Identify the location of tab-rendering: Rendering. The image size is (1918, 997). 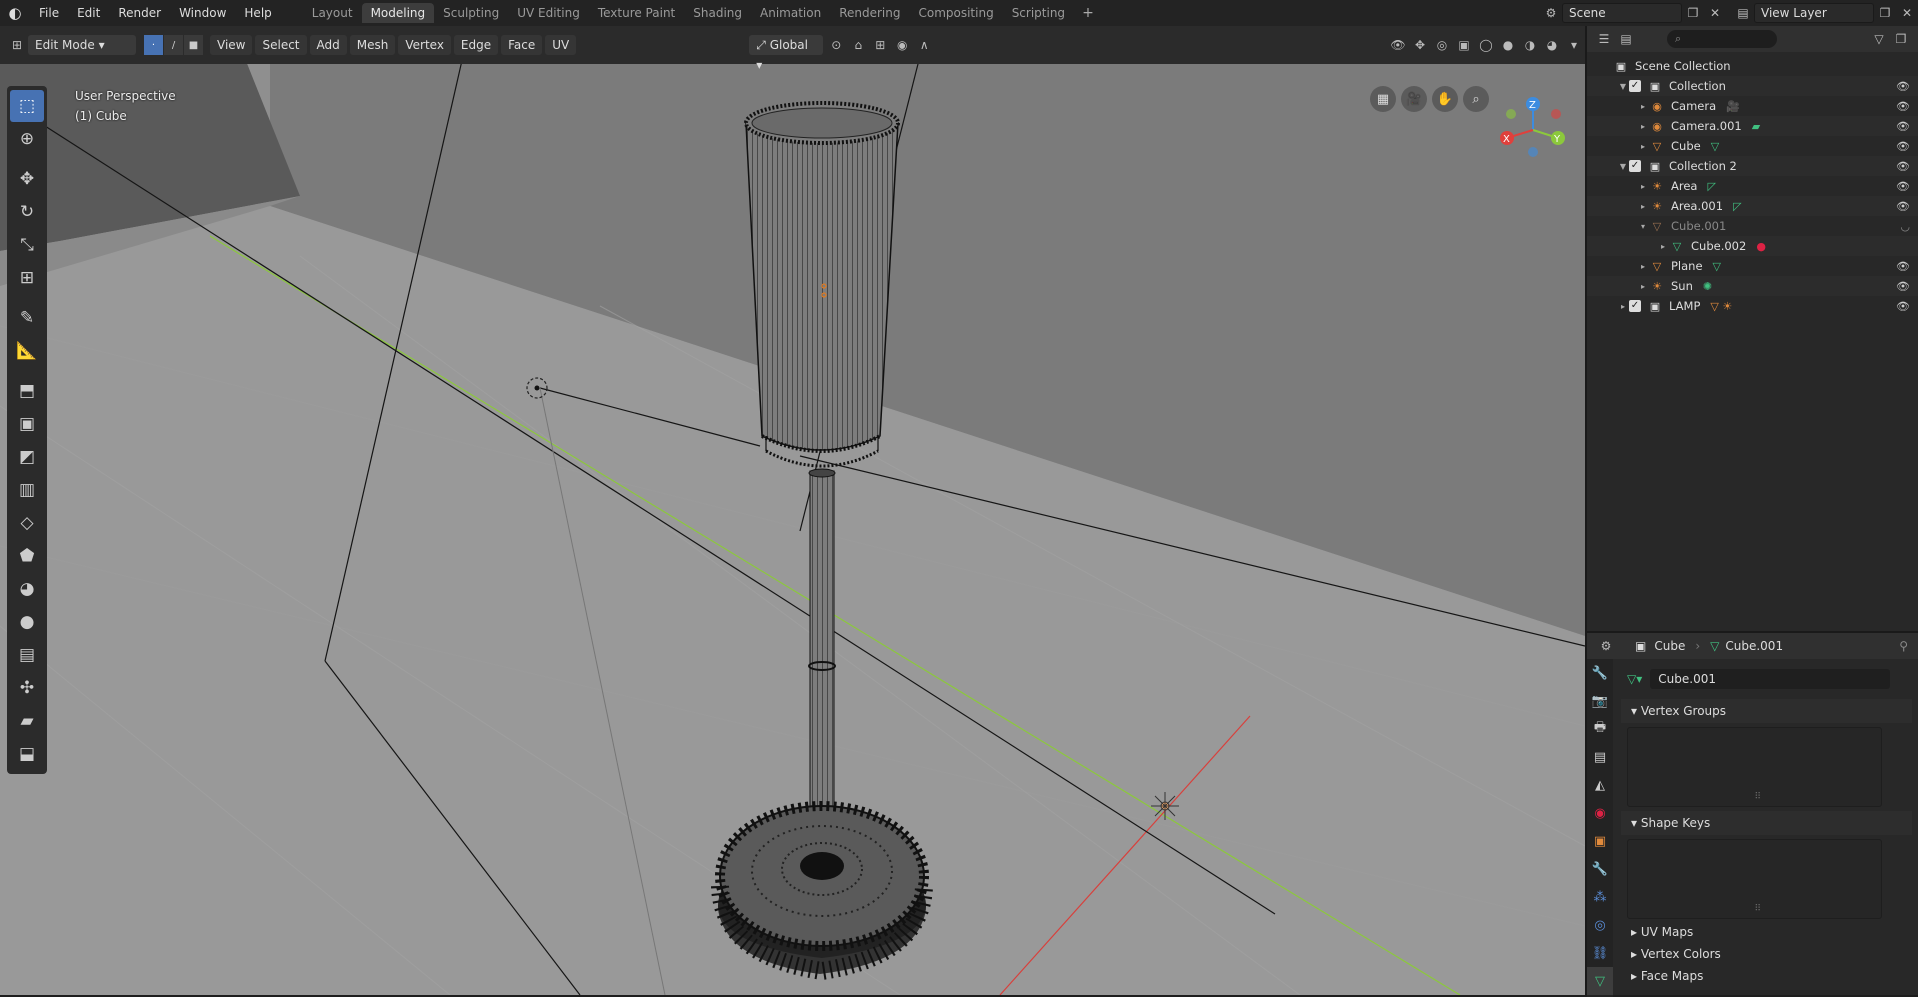
(869, 13).